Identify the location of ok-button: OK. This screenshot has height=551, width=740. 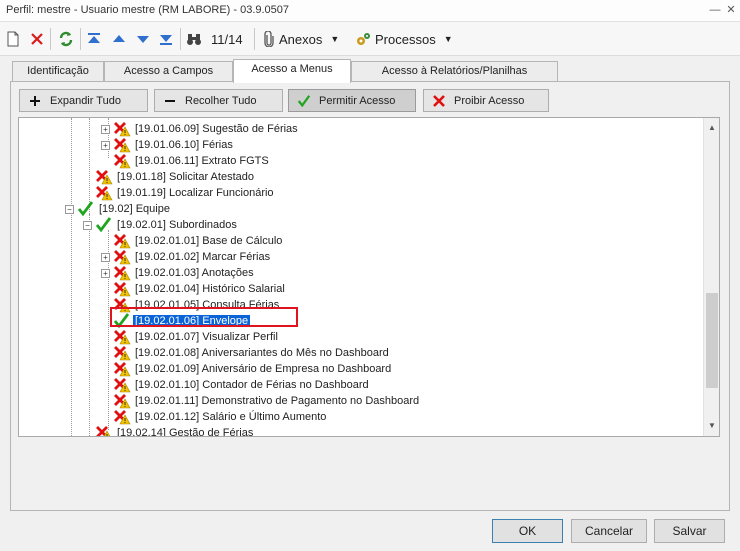
(527, 531).